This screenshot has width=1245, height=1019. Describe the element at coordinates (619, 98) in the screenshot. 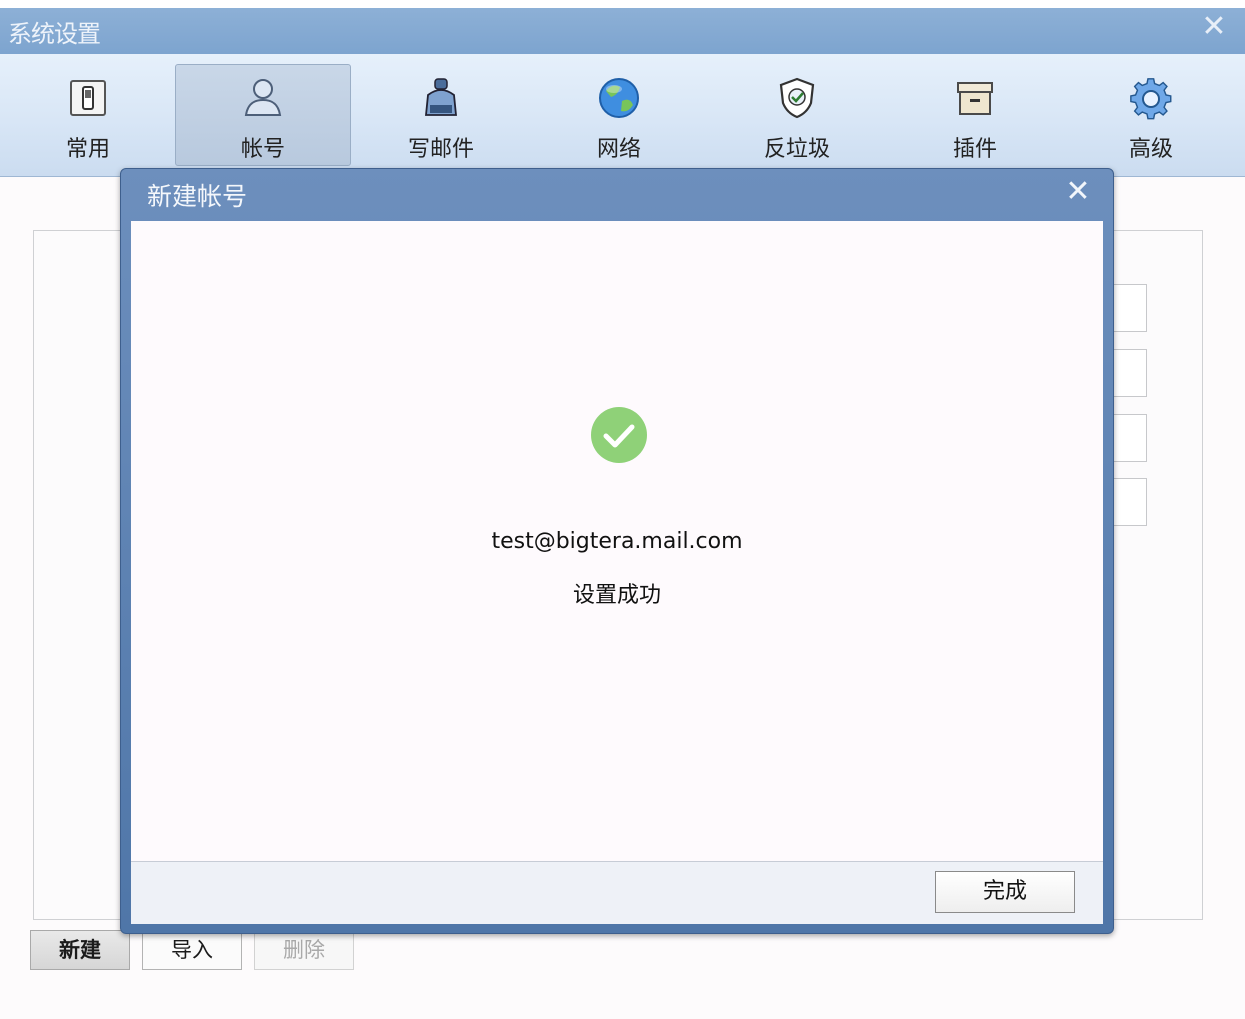

I see `globe-icon` at that location.